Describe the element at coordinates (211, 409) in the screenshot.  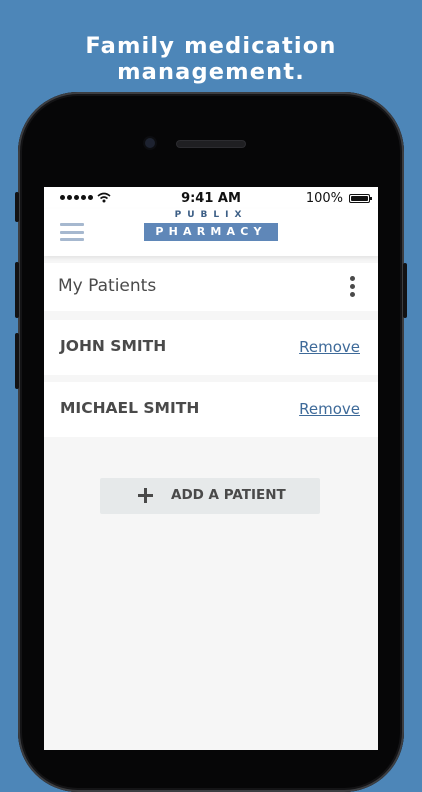
I see `patient-row: MICHAEL SMITH Remove` at that location.